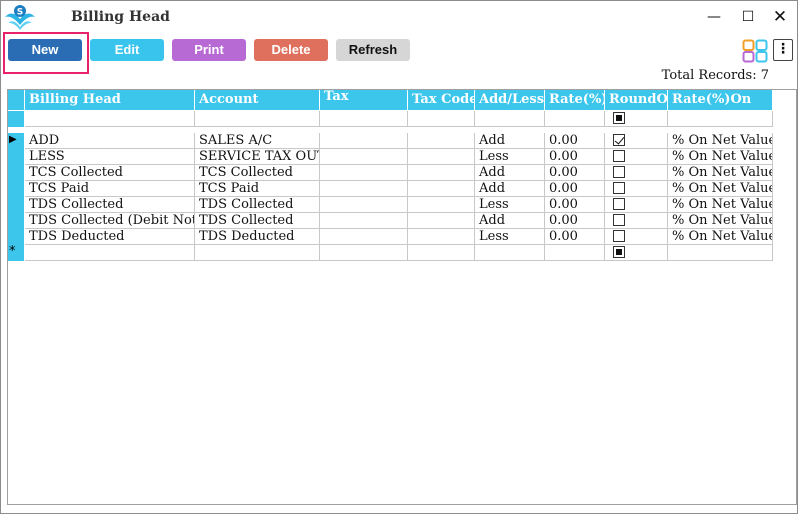 The image size is (798, 514). What do you see at coordinates (110, 205) in the screenshot?
I see `cell-billing-head: TDS Collected` at bounding box center [110, 205].